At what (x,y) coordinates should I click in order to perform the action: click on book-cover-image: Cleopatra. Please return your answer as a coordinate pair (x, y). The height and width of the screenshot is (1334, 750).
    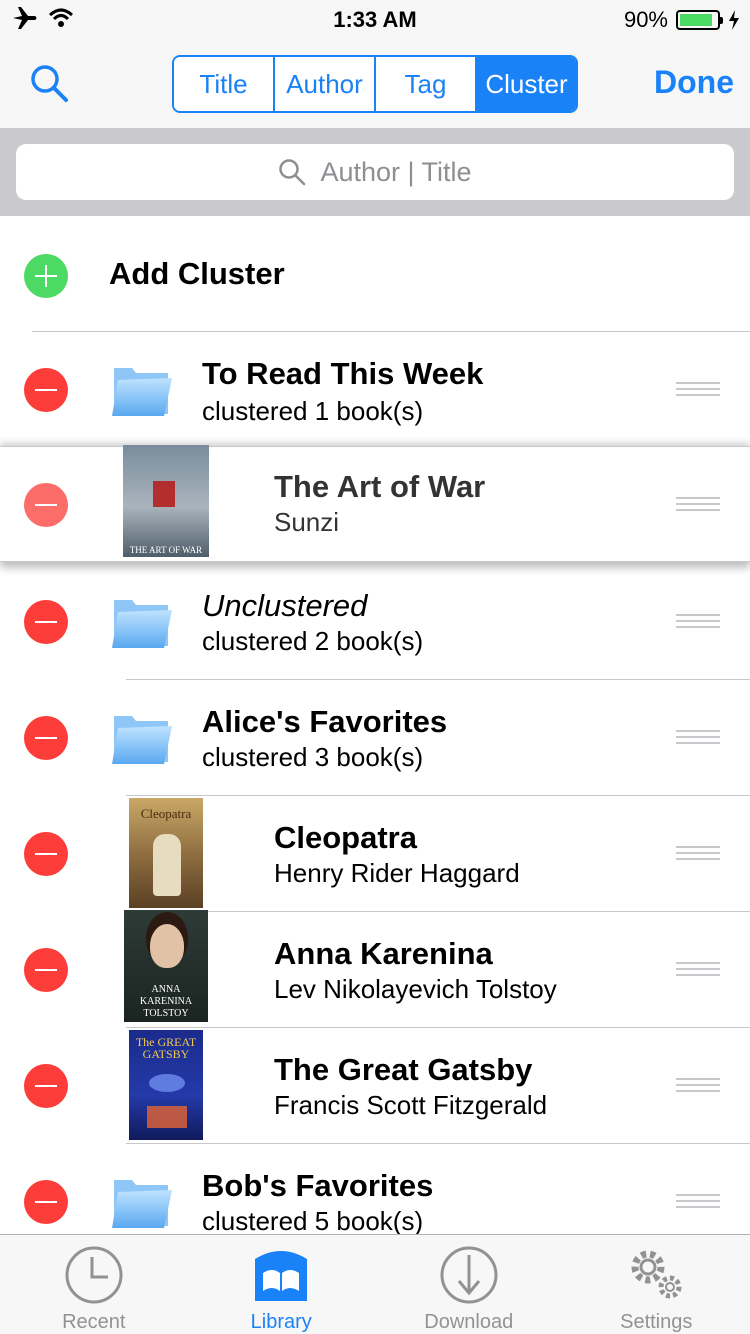
    Looking at the image, I should click on (166, 853).